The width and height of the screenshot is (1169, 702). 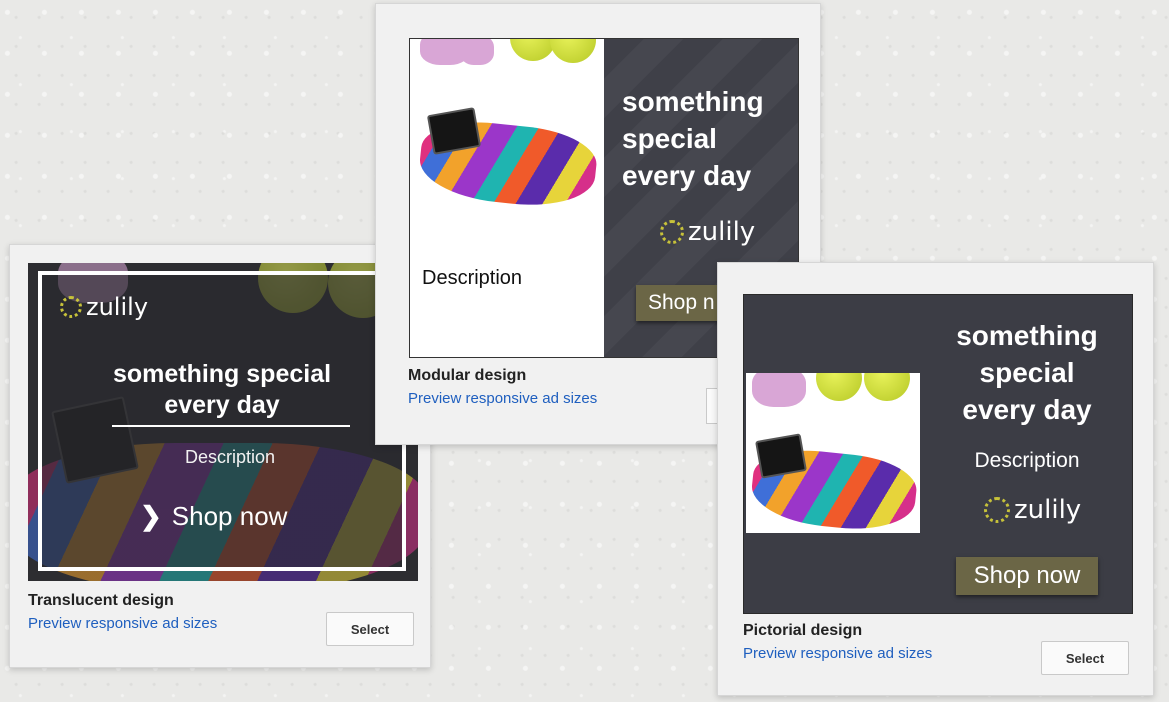 What do you see at coordinates (231, 426) in the screenshot?
I see `headline-divider` at bounding box center [231, 426].